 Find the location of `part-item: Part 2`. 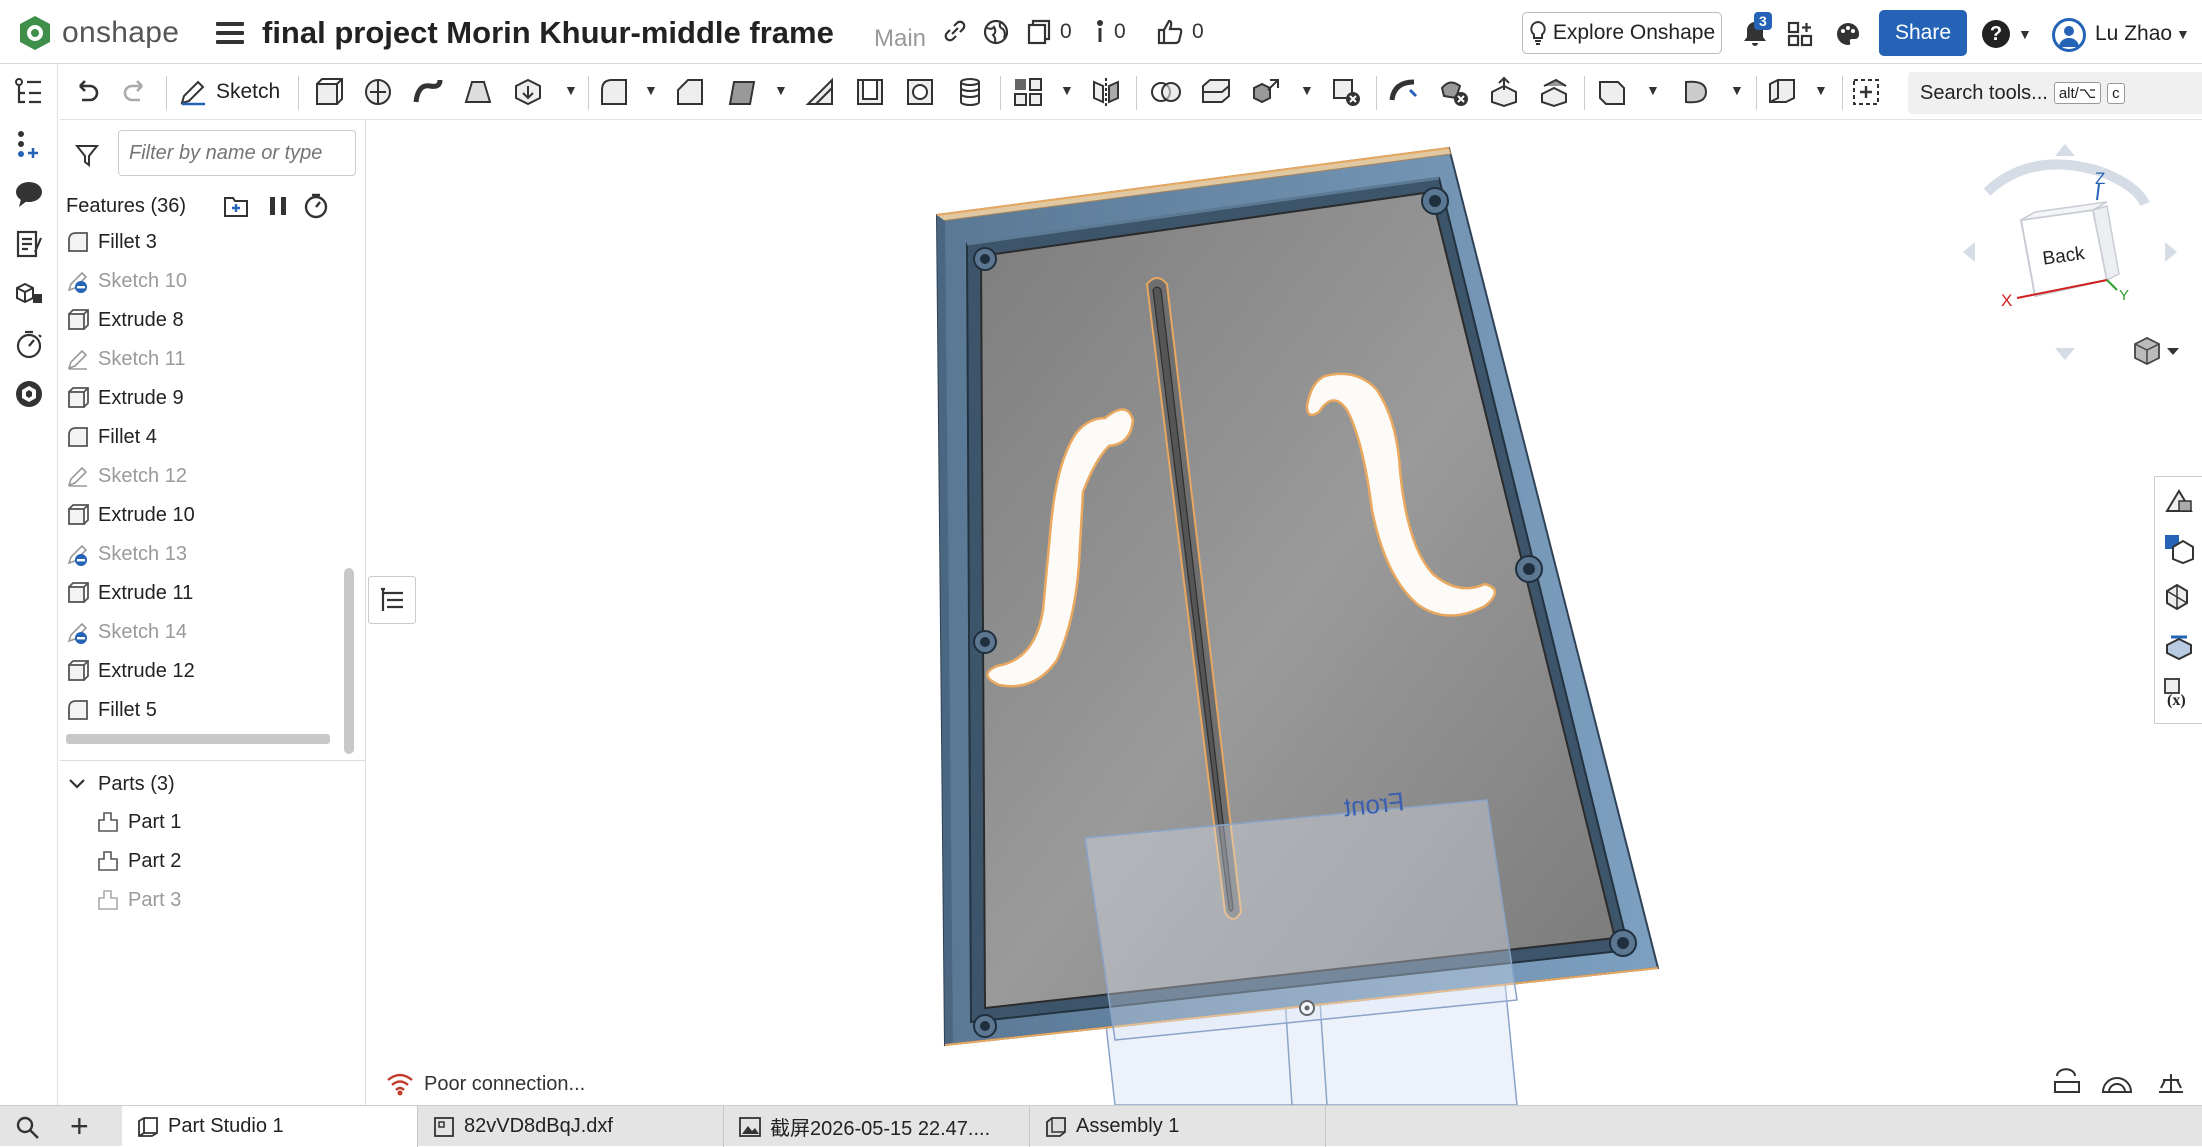

part-item: Part 2 is located at coordinates (138, 861).